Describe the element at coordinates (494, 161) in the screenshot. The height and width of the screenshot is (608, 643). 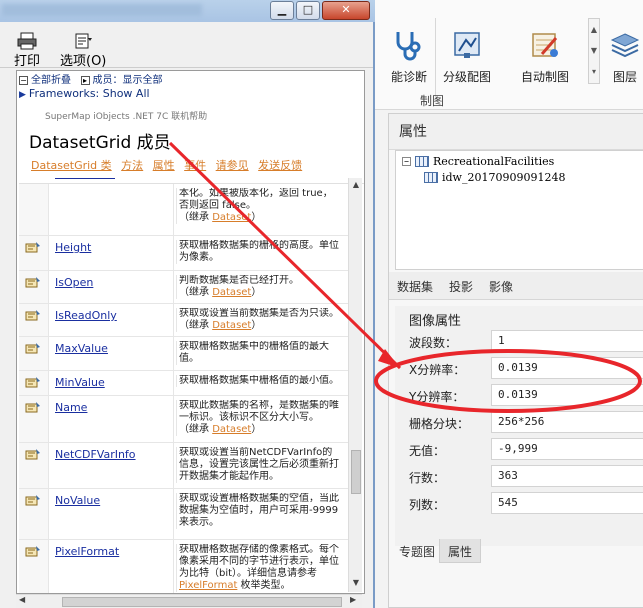
I see `datasource-name: RecreationalFacilities` at that location.